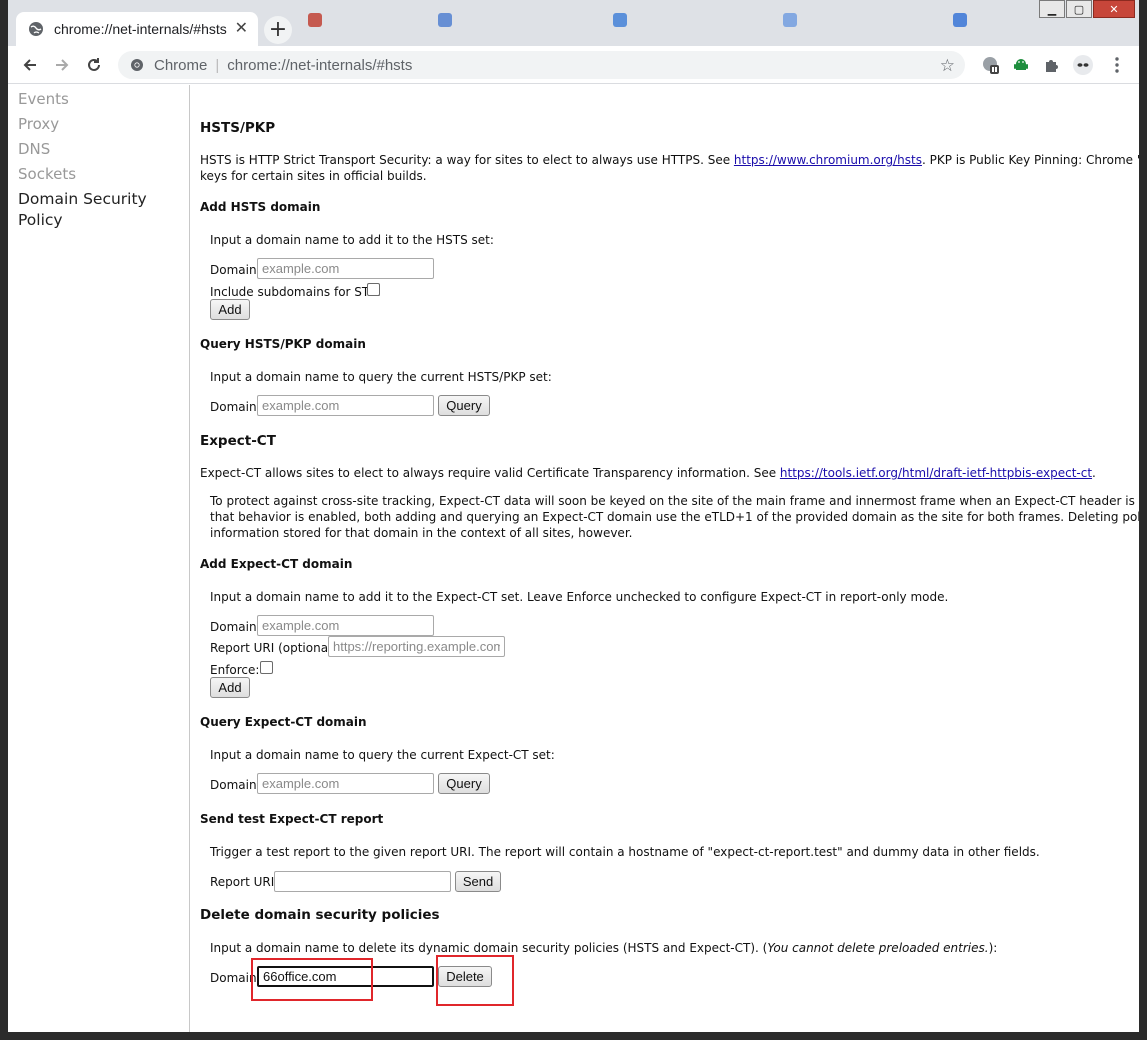 This screenshot has height=1040, width=1147. I want to click on query-hsts-button: Query, so click(464, 405).